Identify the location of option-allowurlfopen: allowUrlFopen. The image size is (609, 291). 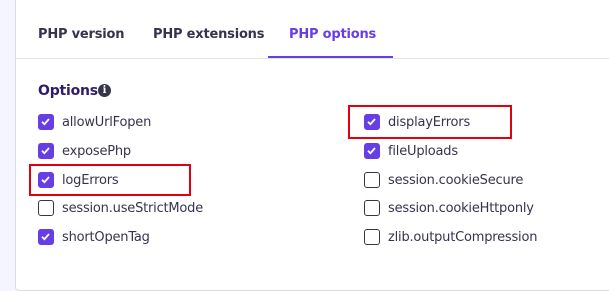
(94, 122).